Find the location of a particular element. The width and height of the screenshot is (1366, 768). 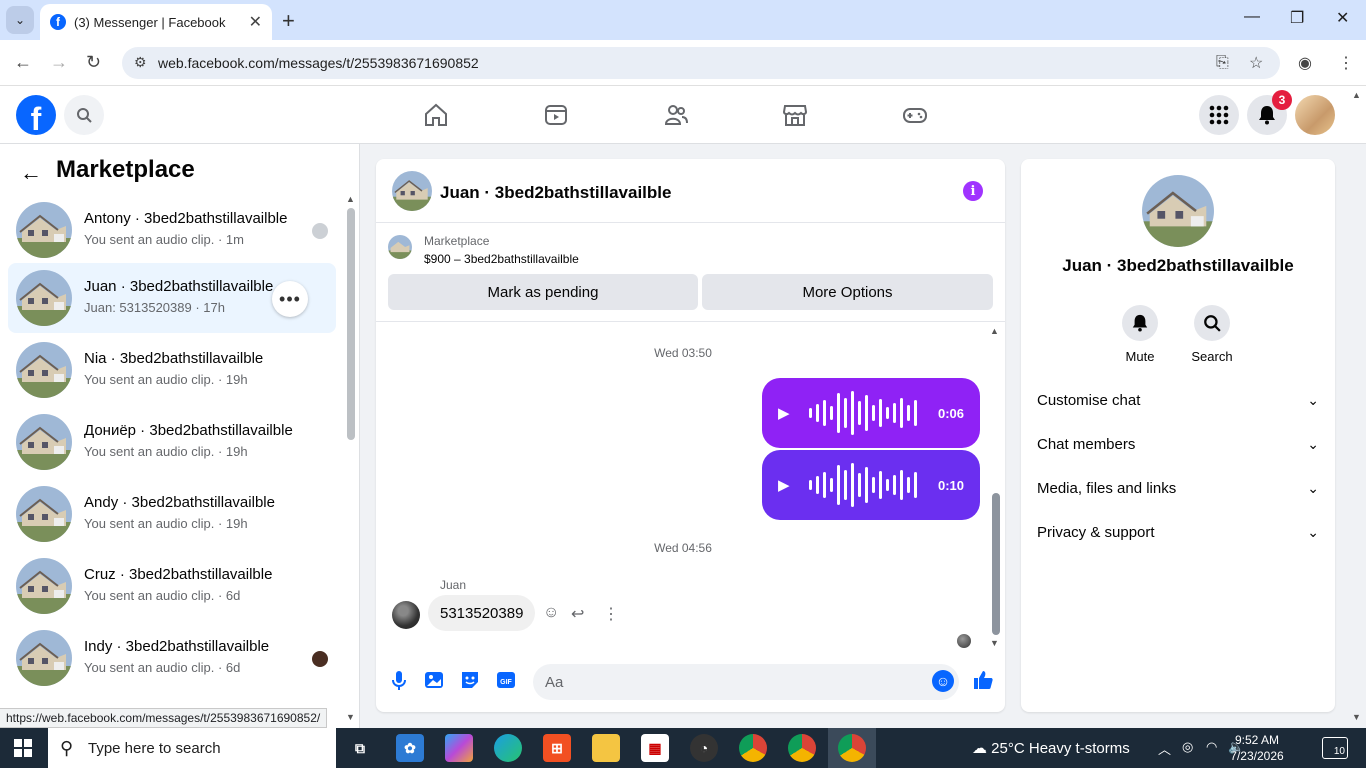

tab-search-menu-button: ⌄ is located at coordinates (20, 20).